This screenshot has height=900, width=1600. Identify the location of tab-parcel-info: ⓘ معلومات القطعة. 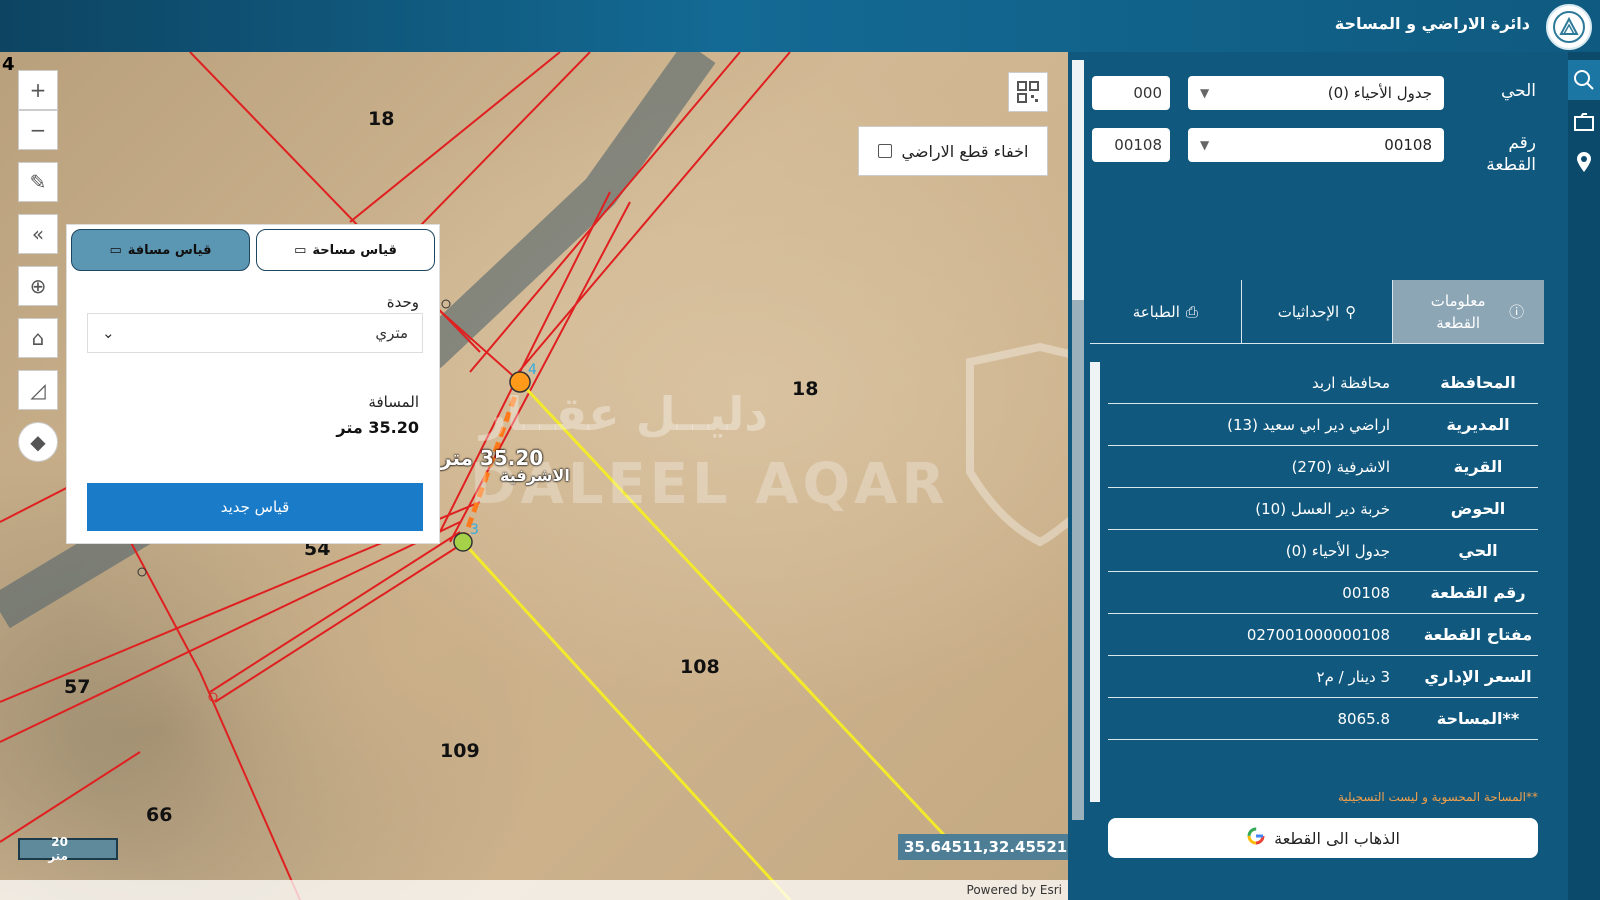
(1468, 311).